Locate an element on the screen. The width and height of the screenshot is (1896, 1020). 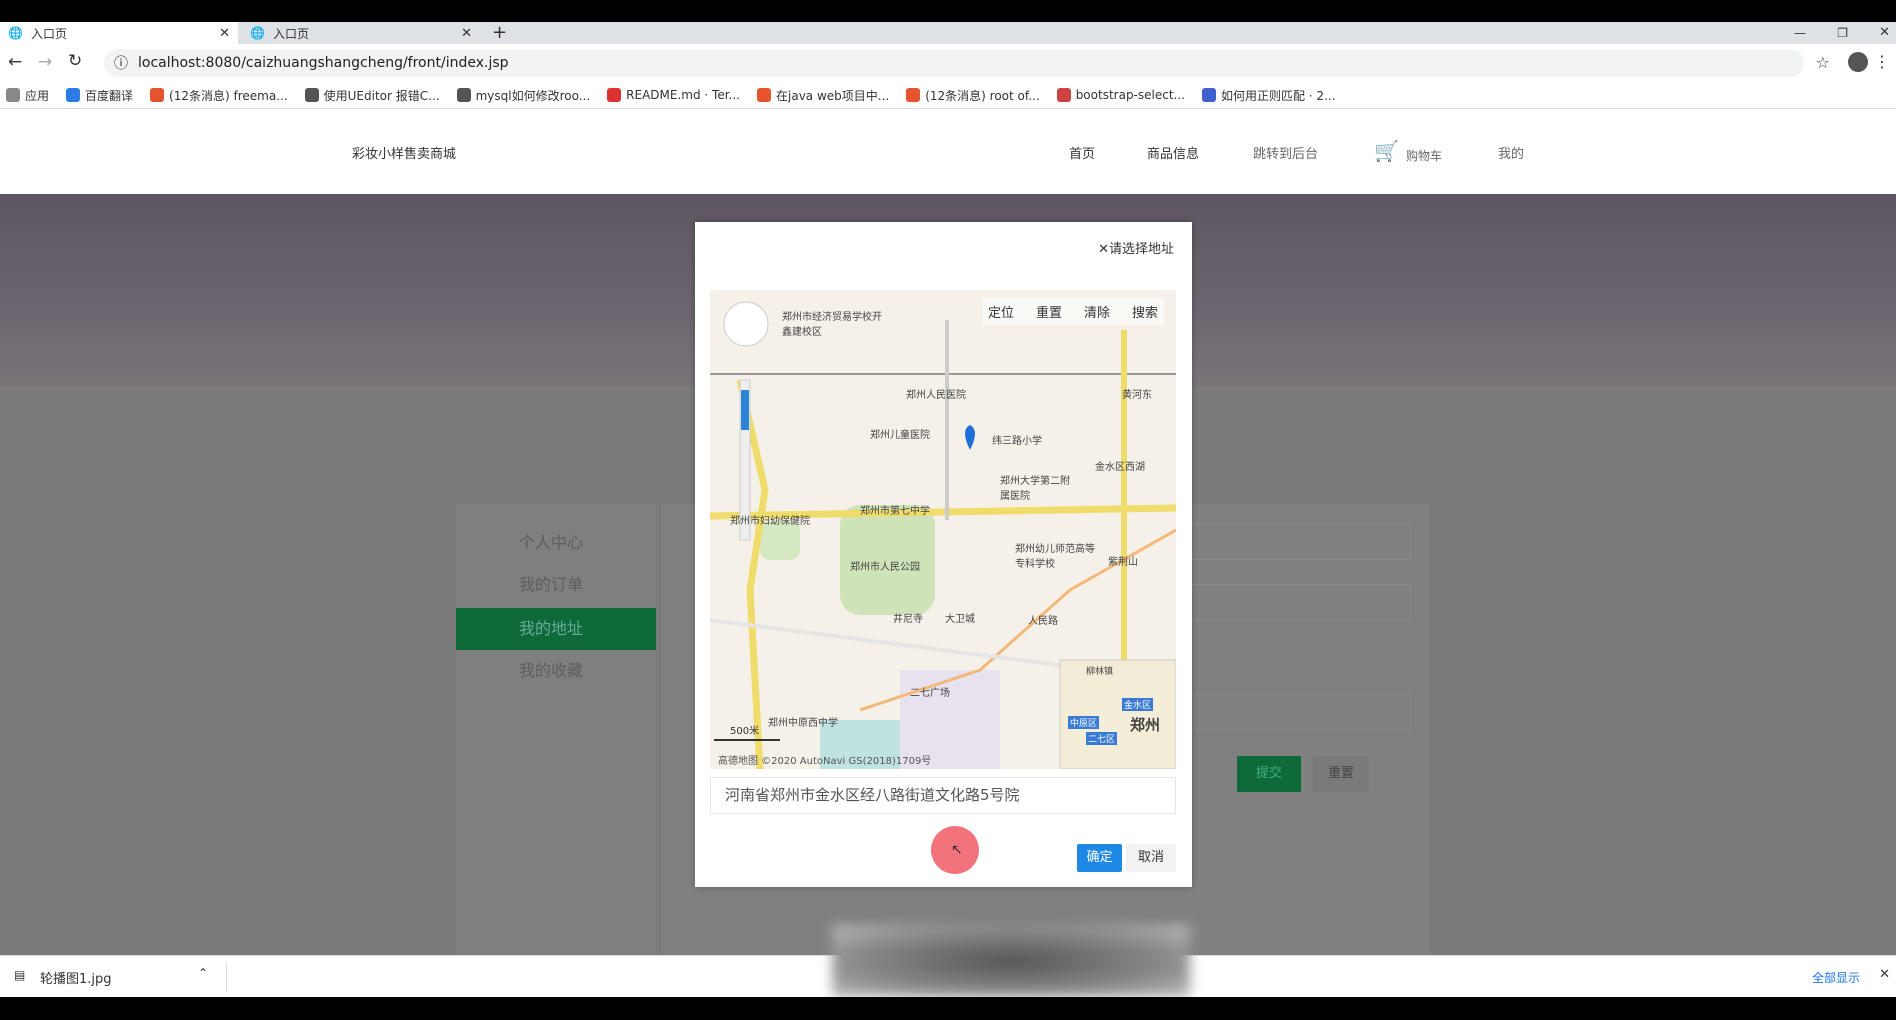
site-header: 彩妆小样售卖商城 首页 商品信息 跳转到后台 🛒 购物车 我的 is located at coordinates (948, 151).